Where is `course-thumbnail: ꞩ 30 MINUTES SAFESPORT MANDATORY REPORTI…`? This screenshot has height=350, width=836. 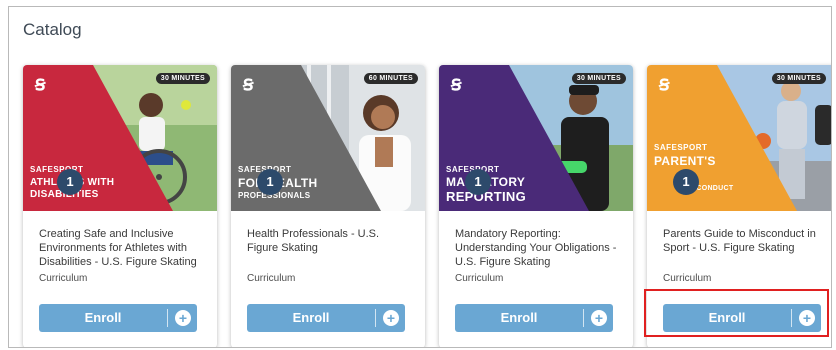 course-thumbnail: ꞩ 30 MINUTES SAFESPORT MANDATORY REPORTI… is located at coordinates (536, 138).